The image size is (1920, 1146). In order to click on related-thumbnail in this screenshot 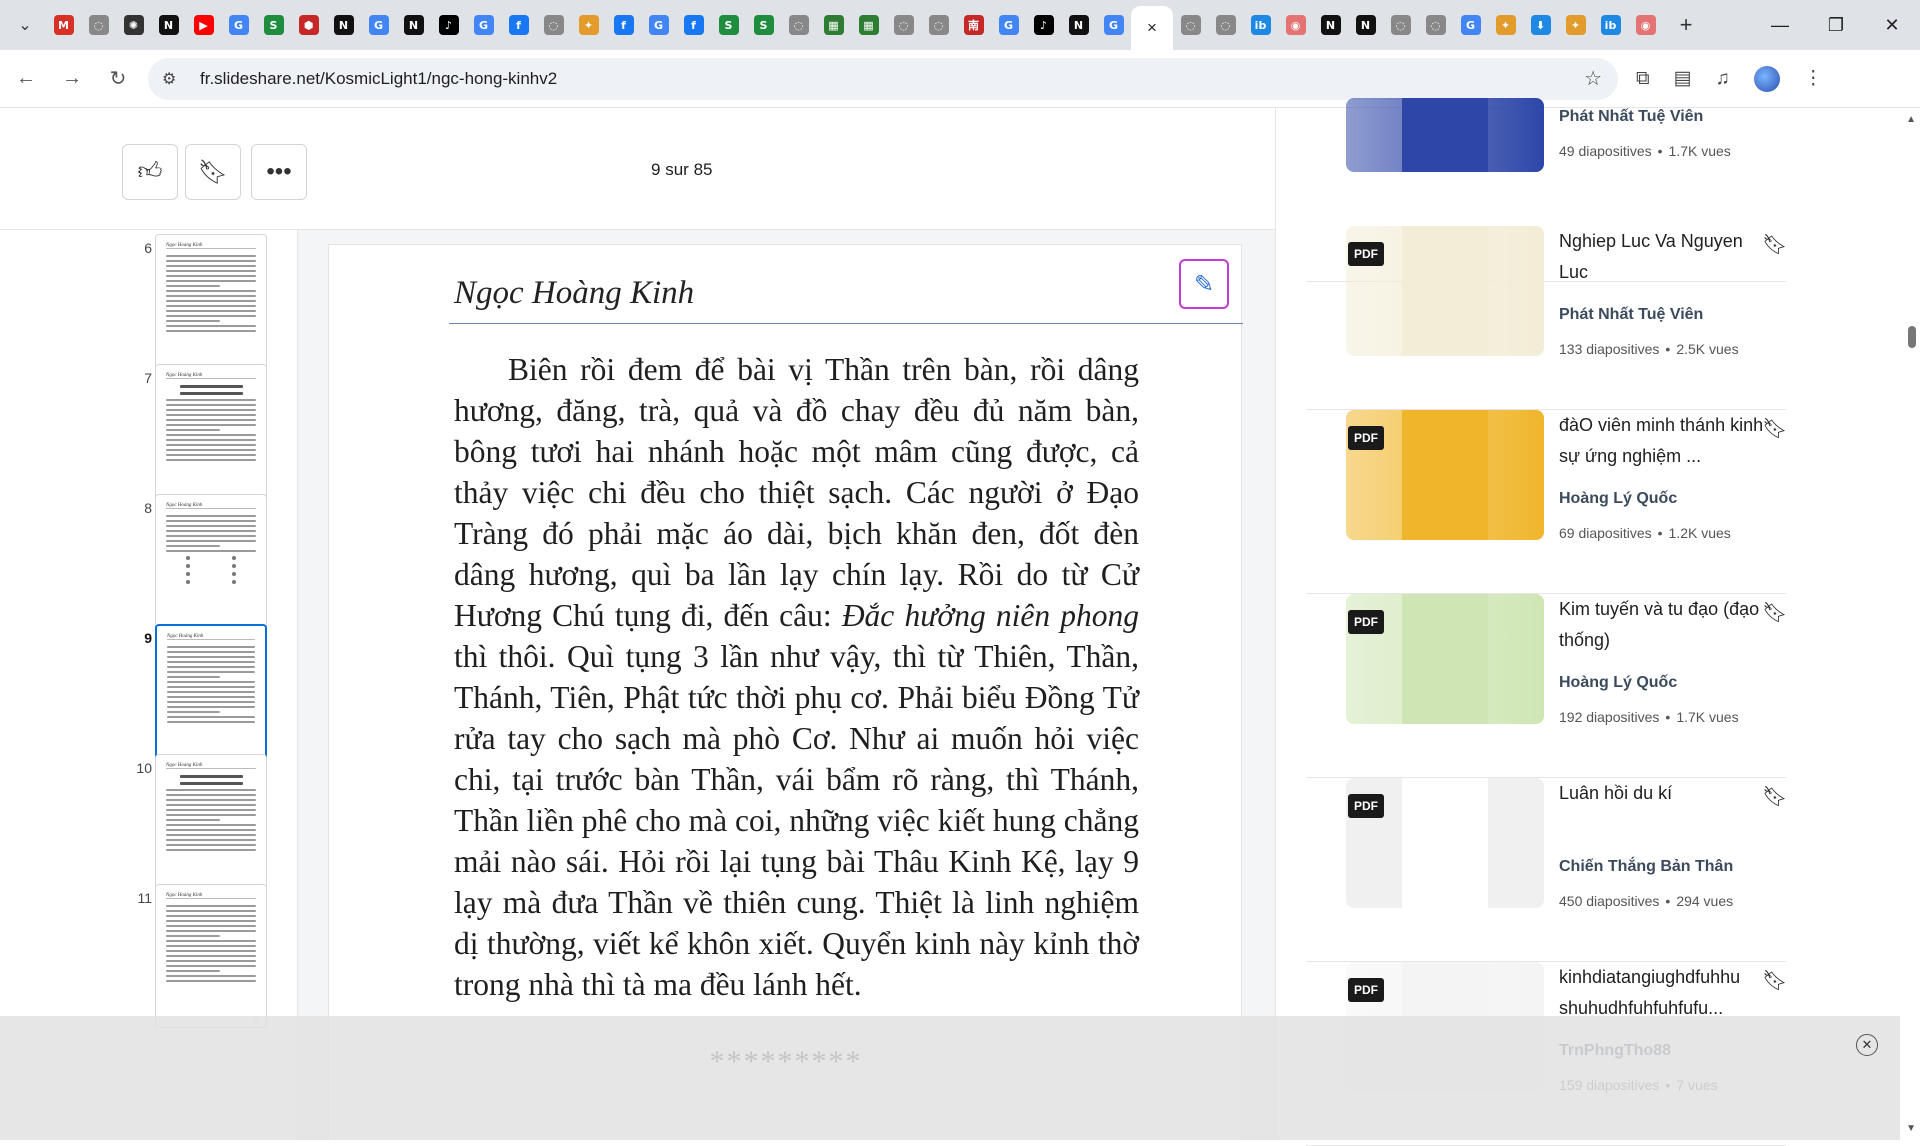, I will do `click(1445, 135)`.